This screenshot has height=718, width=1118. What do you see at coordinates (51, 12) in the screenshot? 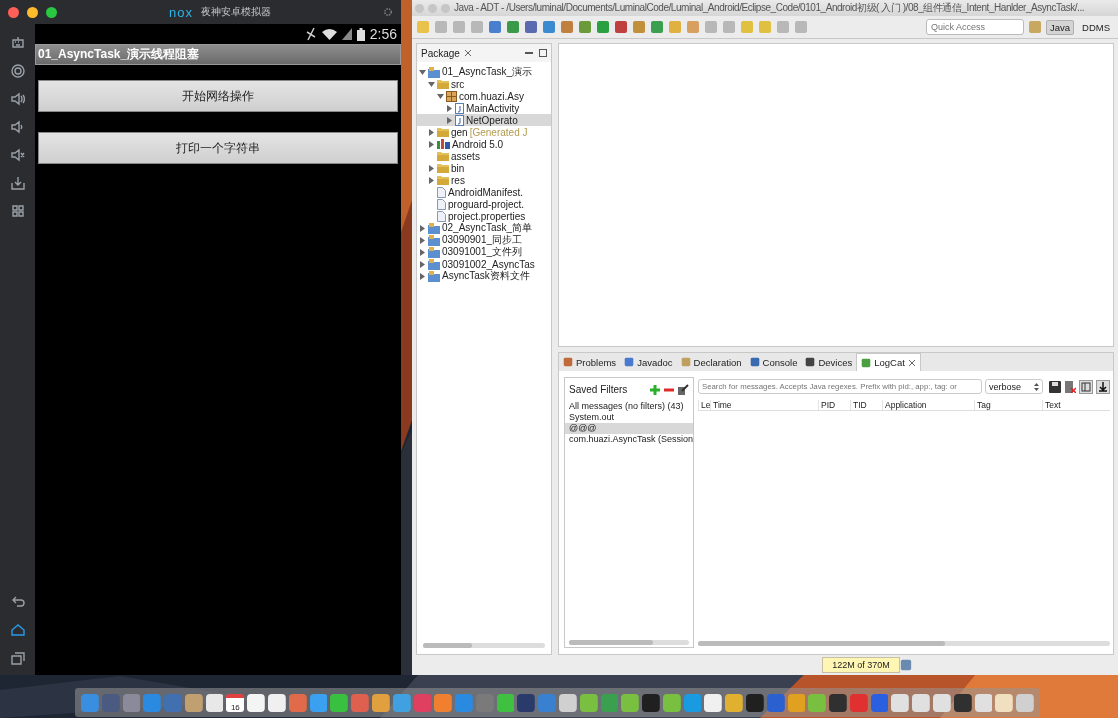
I see `maximize-button` at bounding box center [51, 12].